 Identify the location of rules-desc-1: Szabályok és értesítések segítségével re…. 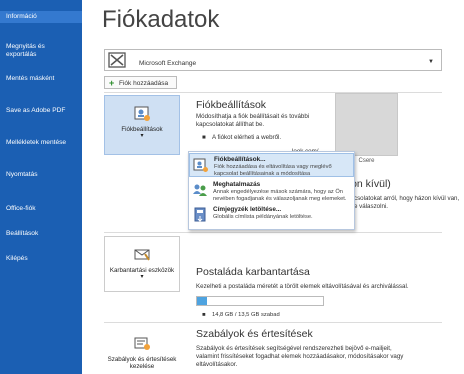
(294, 348).